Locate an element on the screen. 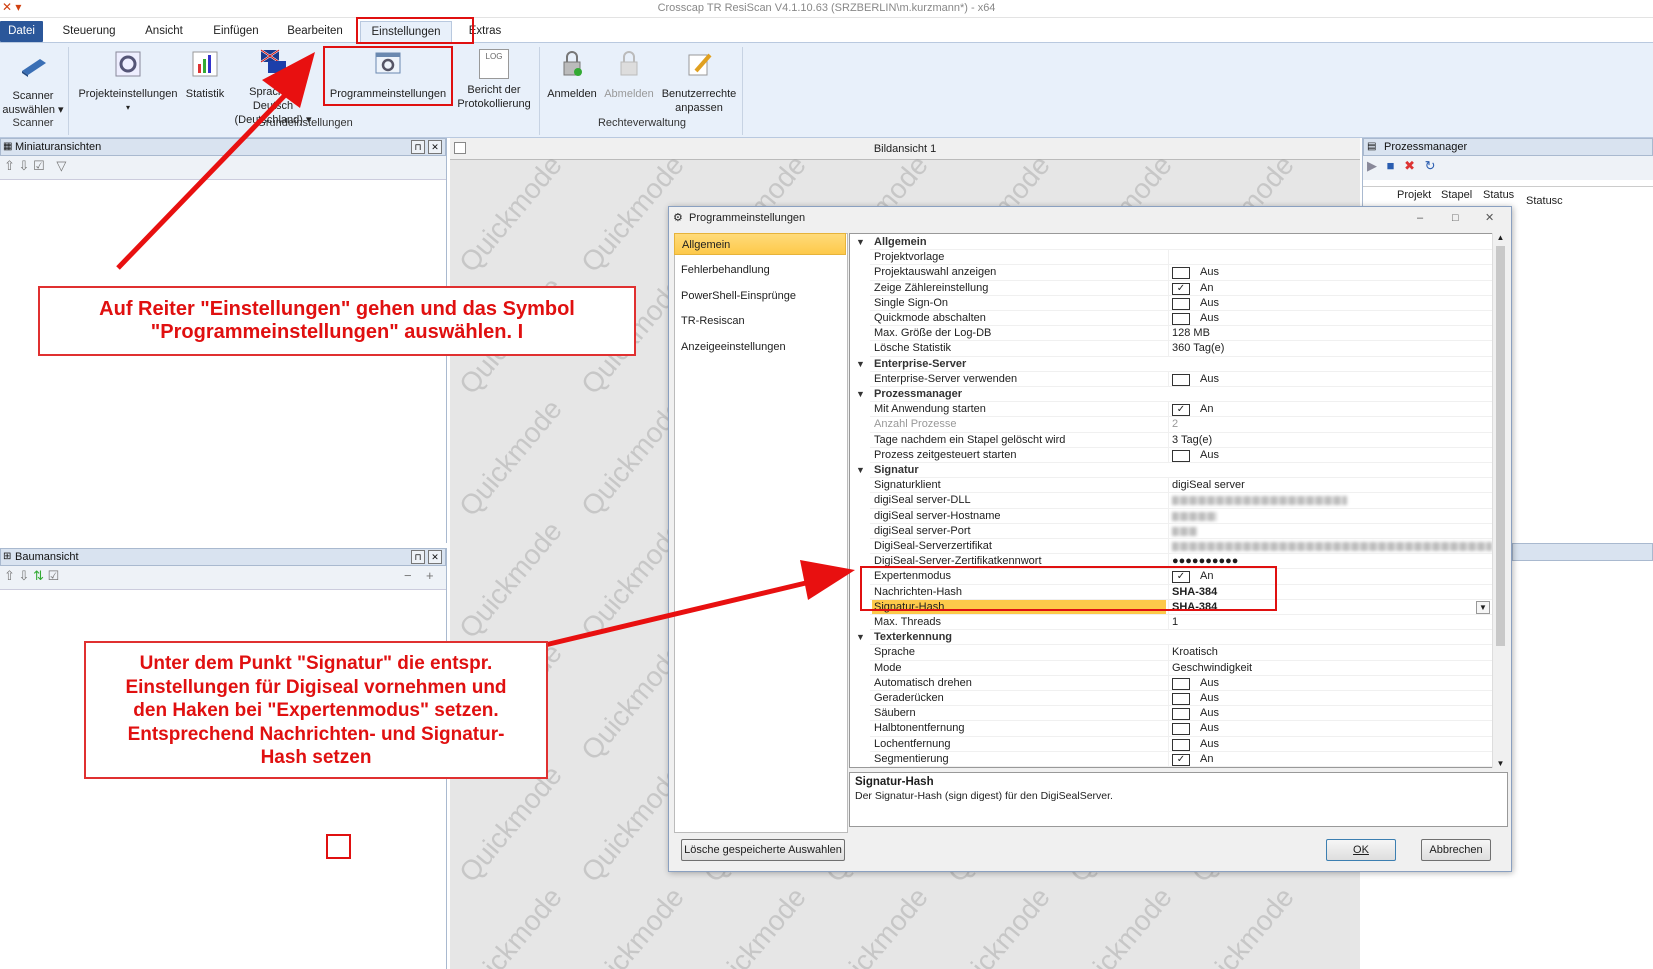 This screenshot has height=969, width=1653. maximize-icon: □ is located at coordinates (1455, 218).